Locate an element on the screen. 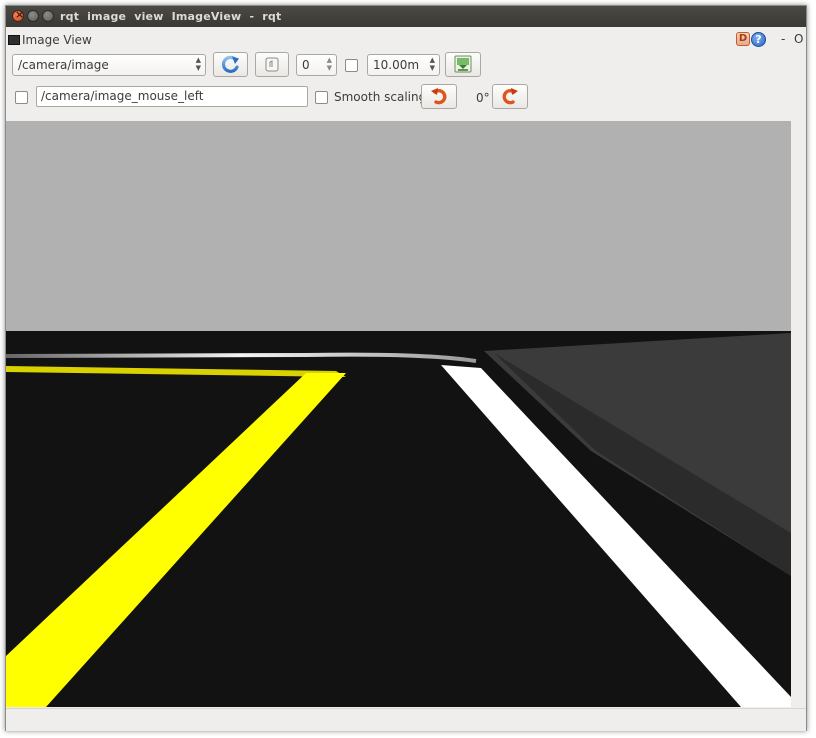 This screenshot has height=738, width=816. rotate-left-button is located at coordinates (439, 96).